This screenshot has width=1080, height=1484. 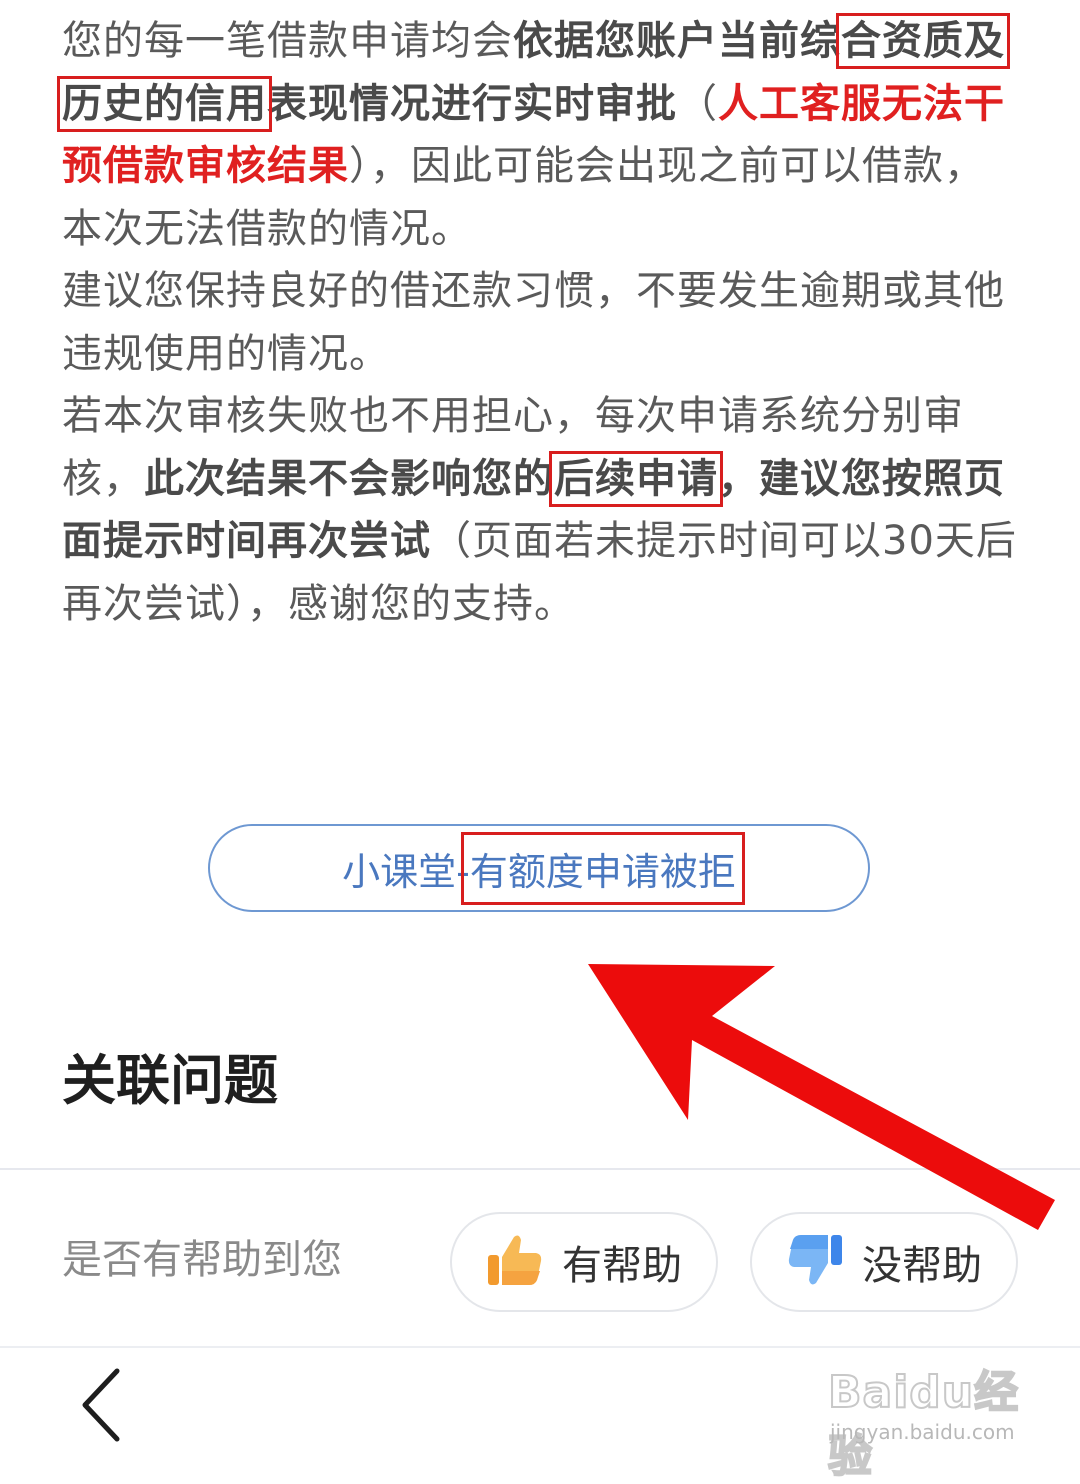 I want to click on watermark-url: jingyan.baidu.com, so click(x=922, y=1432).